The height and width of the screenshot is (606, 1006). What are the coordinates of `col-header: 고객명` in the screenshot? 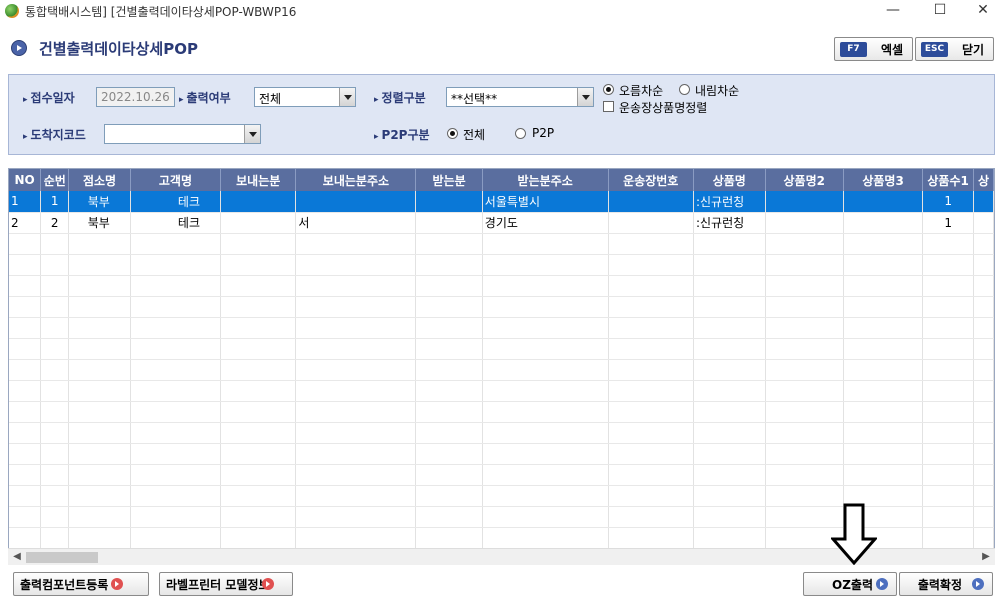 It's located at (176, 180).